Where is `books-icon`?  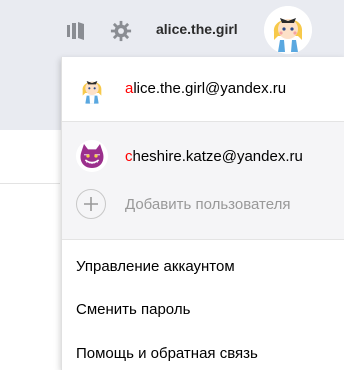
books-icon is located at coordinates (76, 31).